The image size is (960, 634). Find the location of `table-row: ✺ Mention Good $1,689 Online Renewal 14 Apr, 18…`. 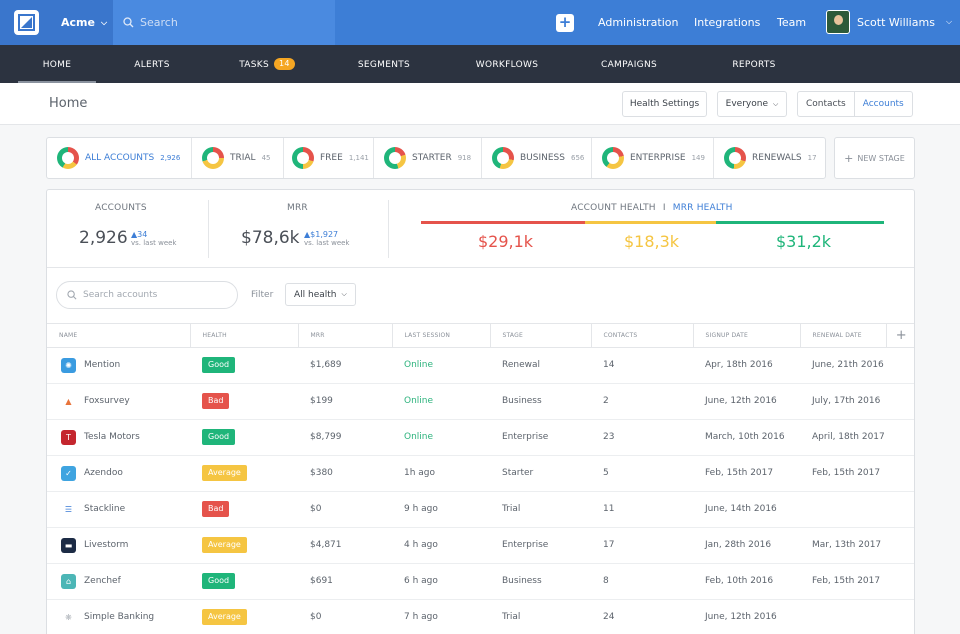

table-row: ✺ Mention Good $1,689 Online Renewal 14 Apr, 18… is located at coordinates (480, 365).